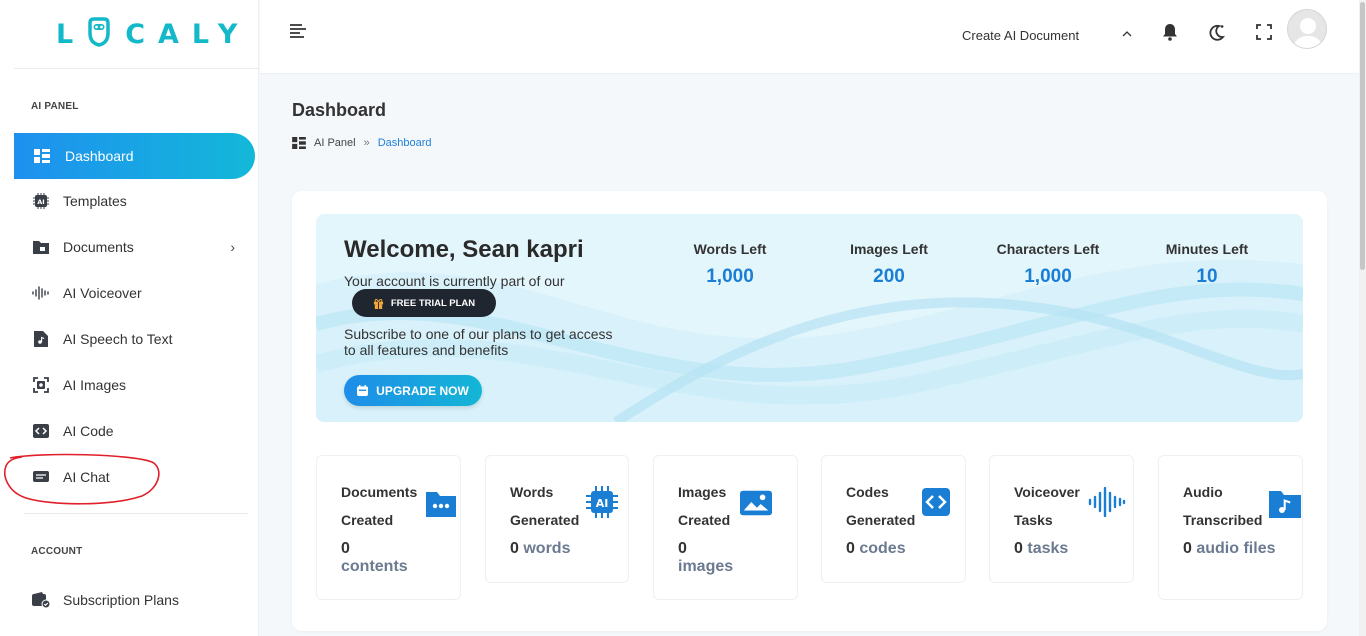 The width and height of the screenshot is (1366, 636). I want to click on app-logo: L CALY, so click(153, 34).